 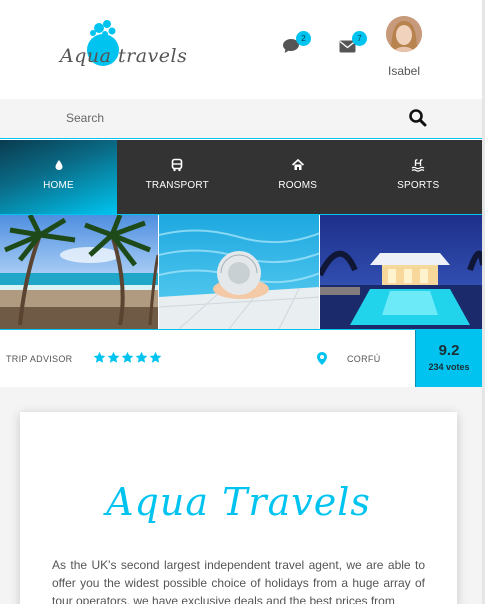 I want to click on avatar-portrait, so click(x=404, y=34).